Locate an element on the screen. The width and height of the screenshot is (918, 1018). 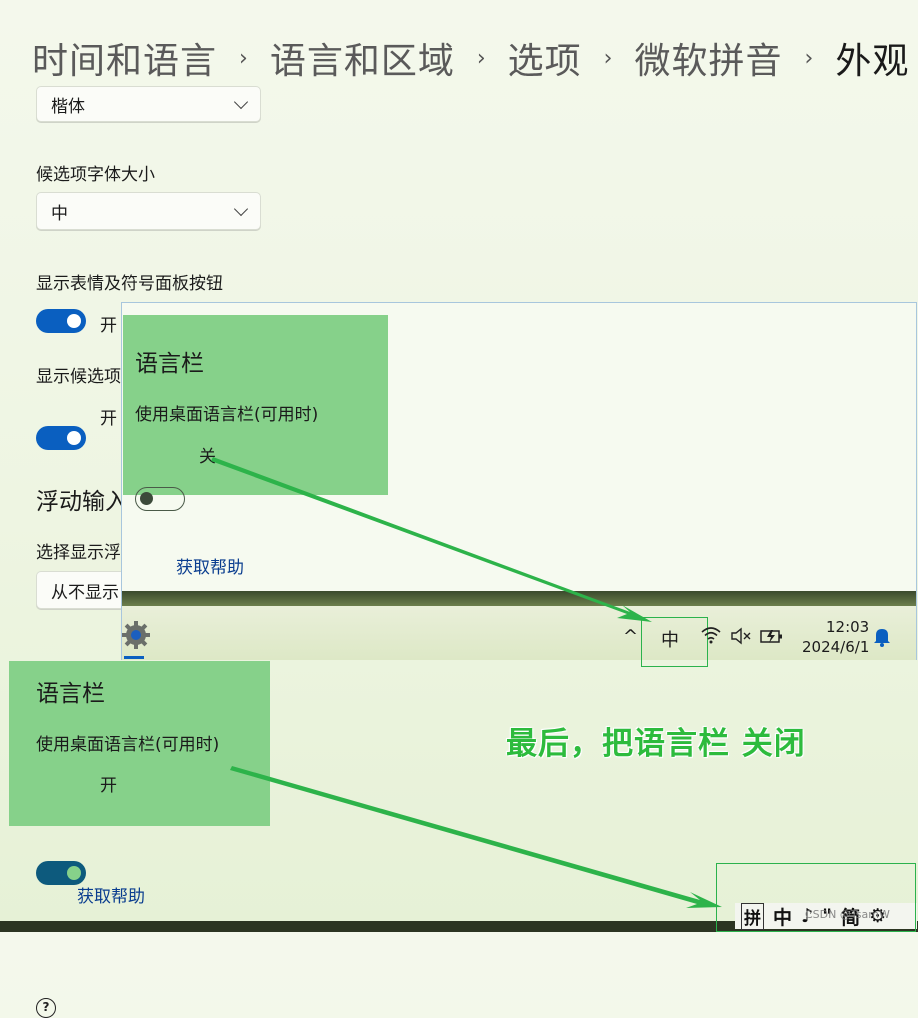
arrow-to-ime-toolbar is located at coordinates (476, 837).